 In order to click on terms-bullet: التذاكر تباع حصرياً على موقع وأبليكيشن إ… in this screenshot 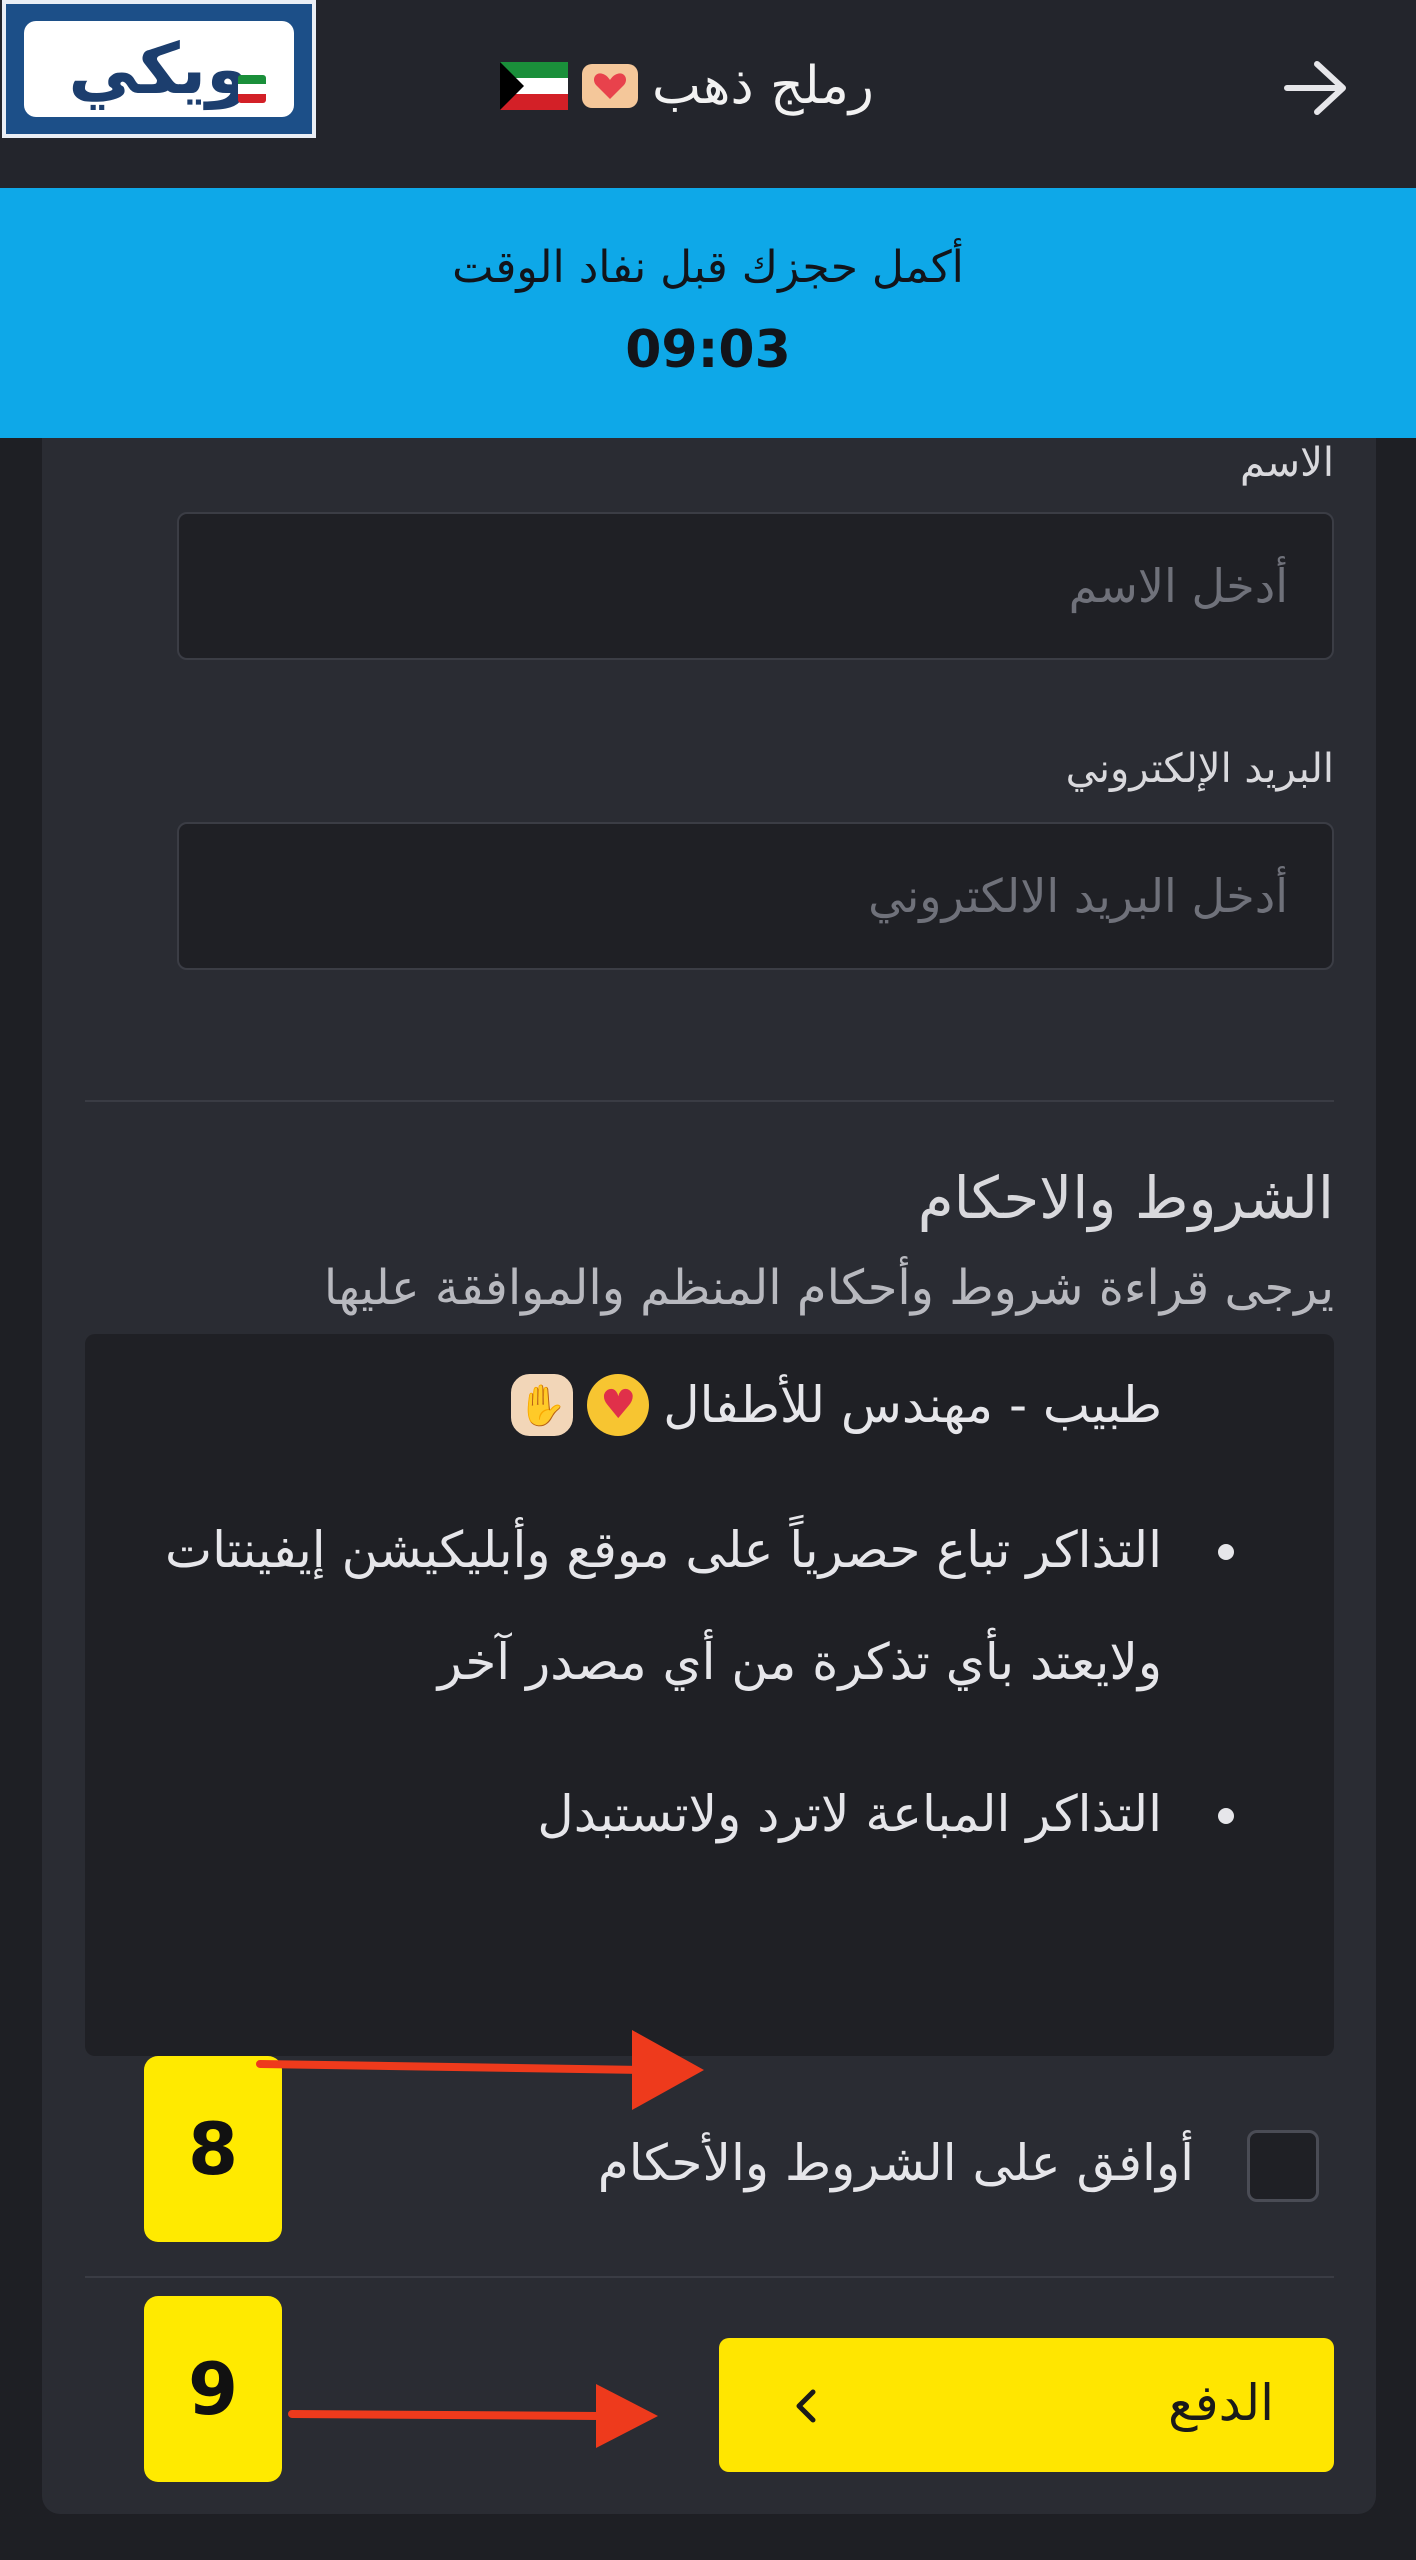, I will do `click(694, 1606)`.